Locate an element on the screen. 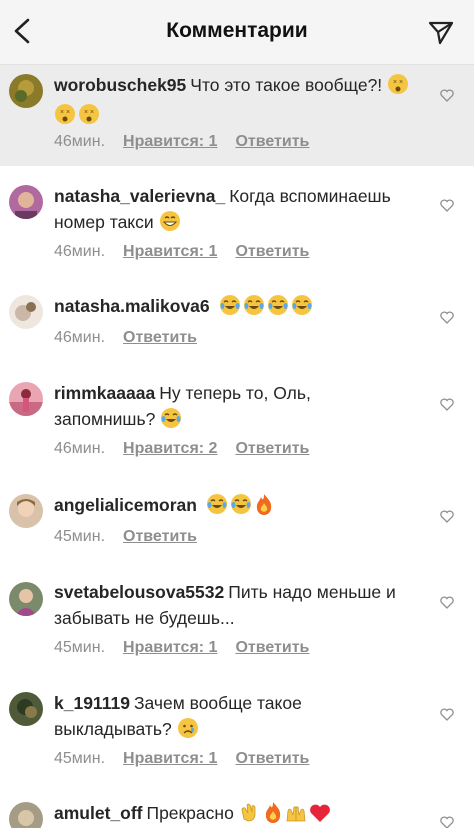 Image resolution: width=474 pixels, height=828 pixels. comment-text: amulet_off Прекрасно is located at coordinates (234, 814).